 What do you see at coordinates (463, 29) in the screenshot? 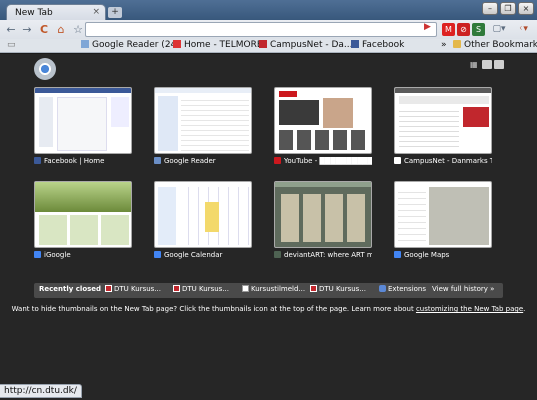
I see `extension-stop-icon: ⊘` at bounding box center [463, 29].